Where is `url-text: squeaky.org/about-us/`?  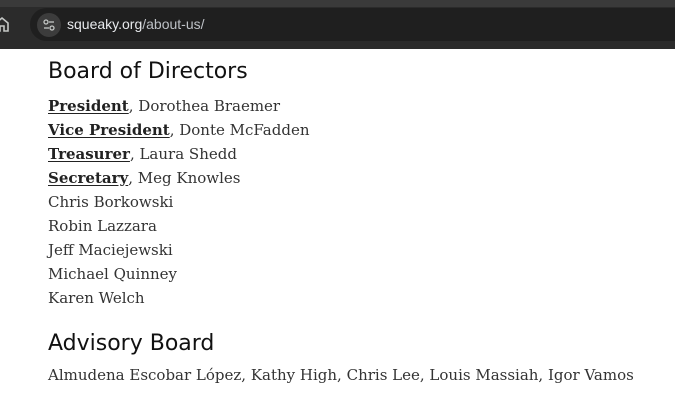 url-text: squeaky.org/about-us/ is located at coordinates (136, 24).